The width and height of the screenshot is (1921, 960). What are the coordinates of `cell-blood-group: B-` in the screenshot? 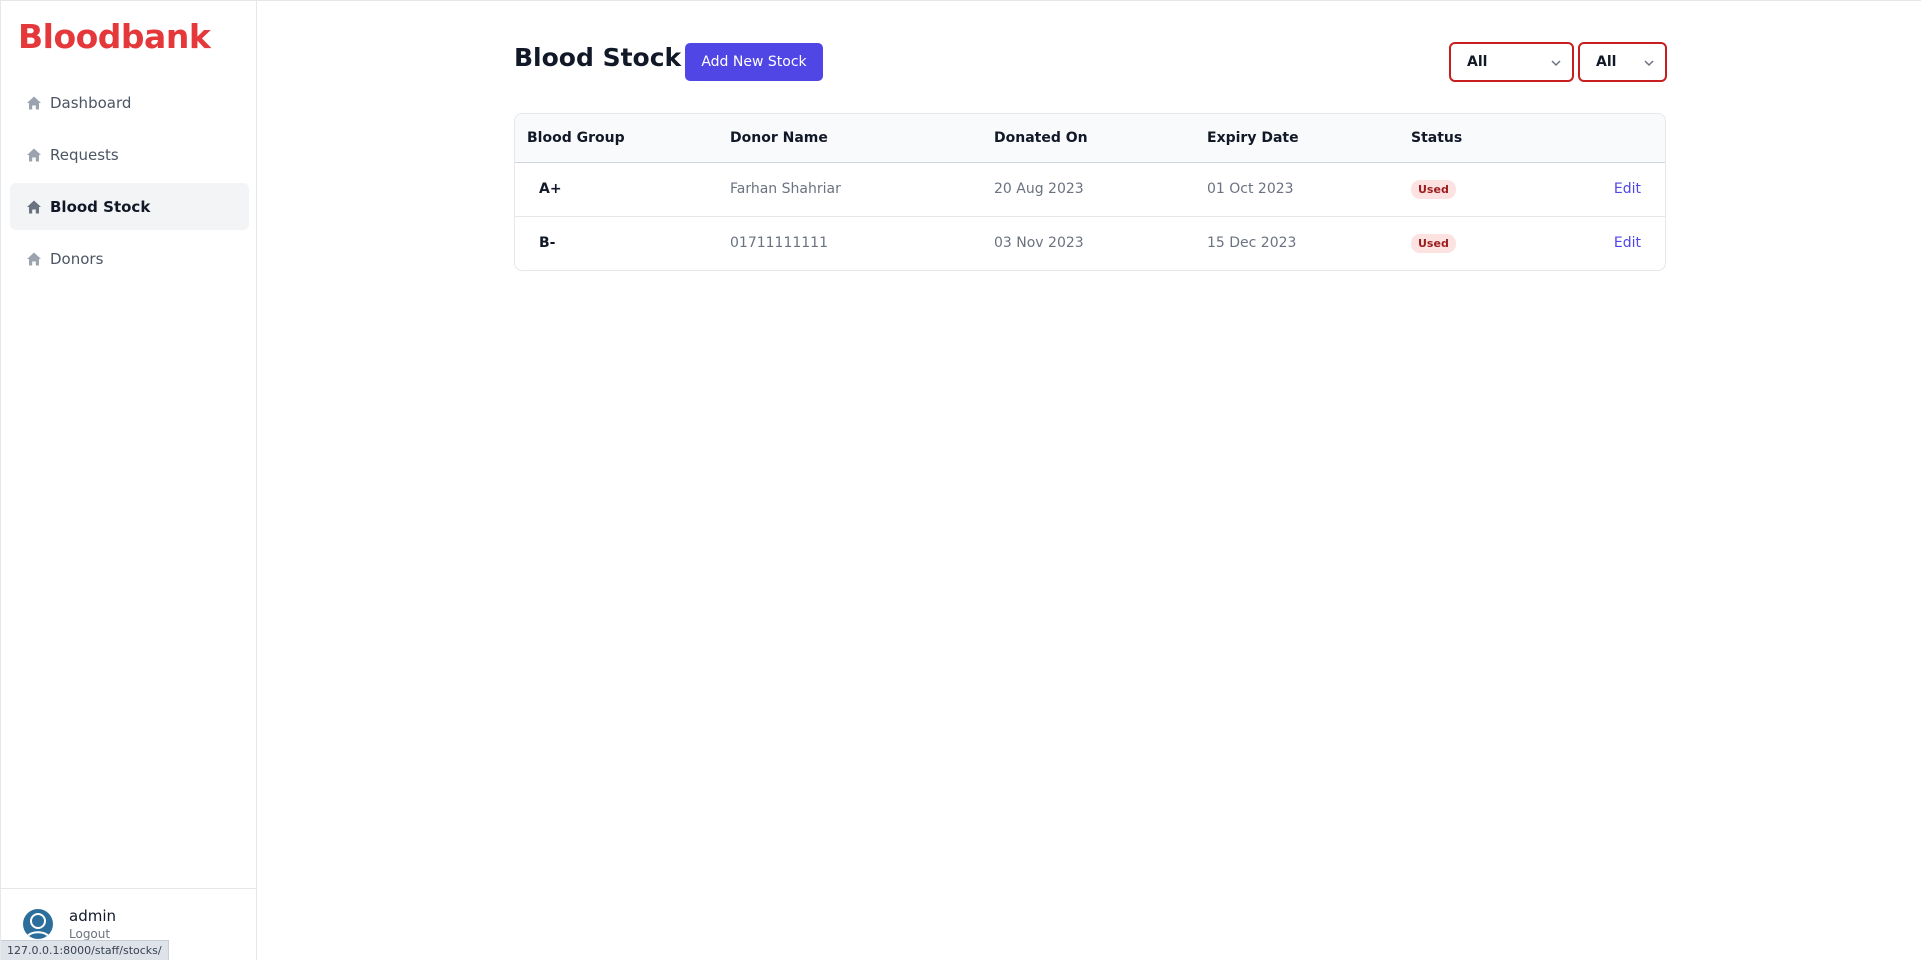 It's located at (547, 243).